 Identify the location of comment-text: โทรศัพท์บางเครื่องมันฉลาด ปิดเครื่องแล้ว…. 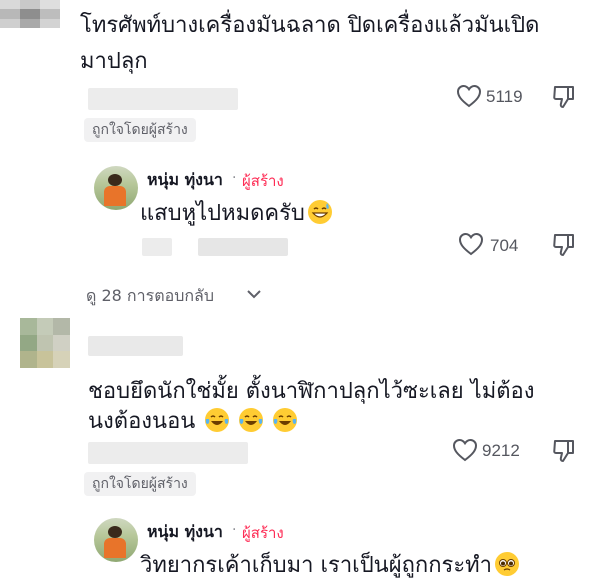
(310, 25).